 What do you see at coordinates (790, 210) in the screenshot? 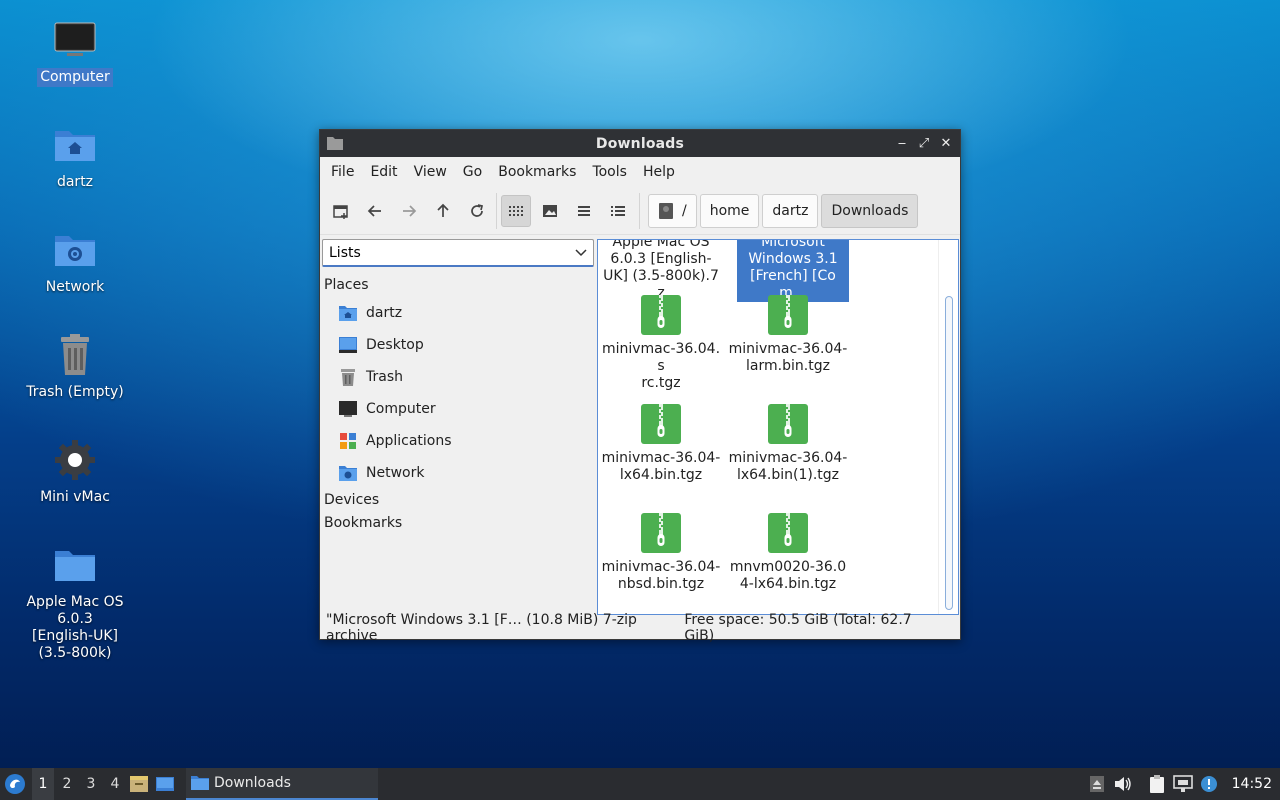
I see `breadcrumb-dartz: dartz` at bounding box center [790, 210].